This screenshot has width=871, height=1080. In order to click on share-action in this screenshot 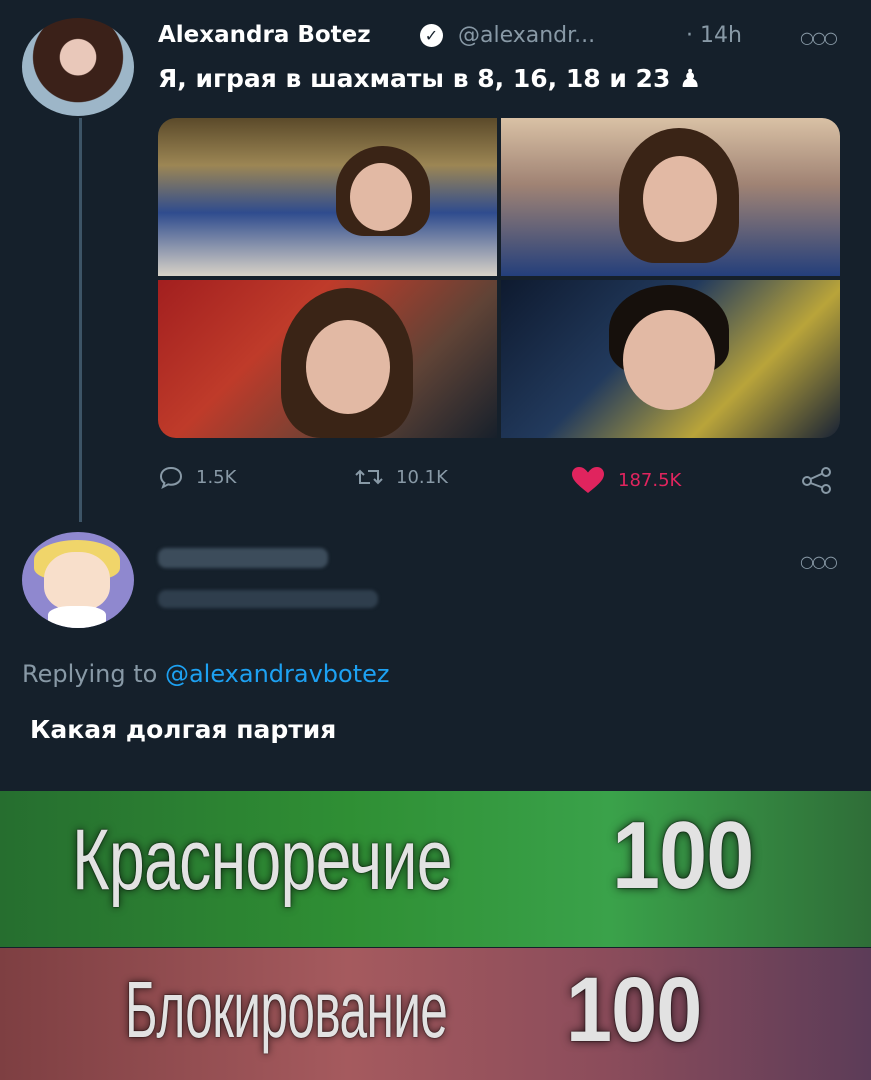, I will do `click(817, 480)`.